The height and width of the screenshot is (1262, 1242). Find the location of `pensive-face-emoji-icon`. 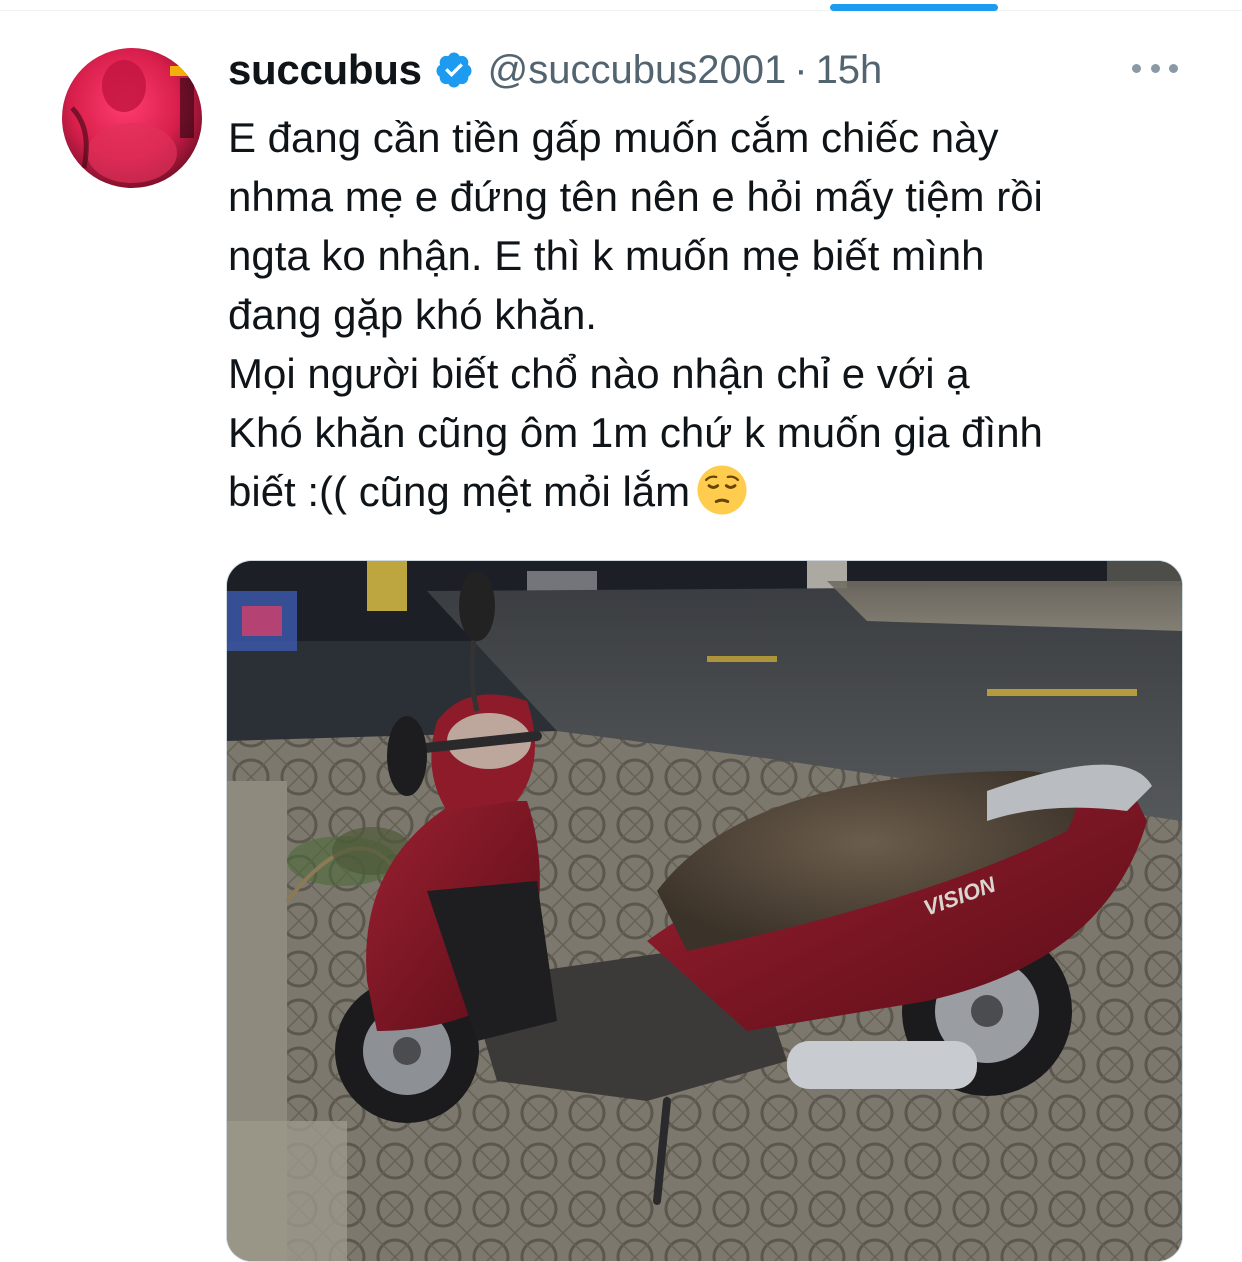

pensive-face-emoji-icon is located at coordinates (722, 490).